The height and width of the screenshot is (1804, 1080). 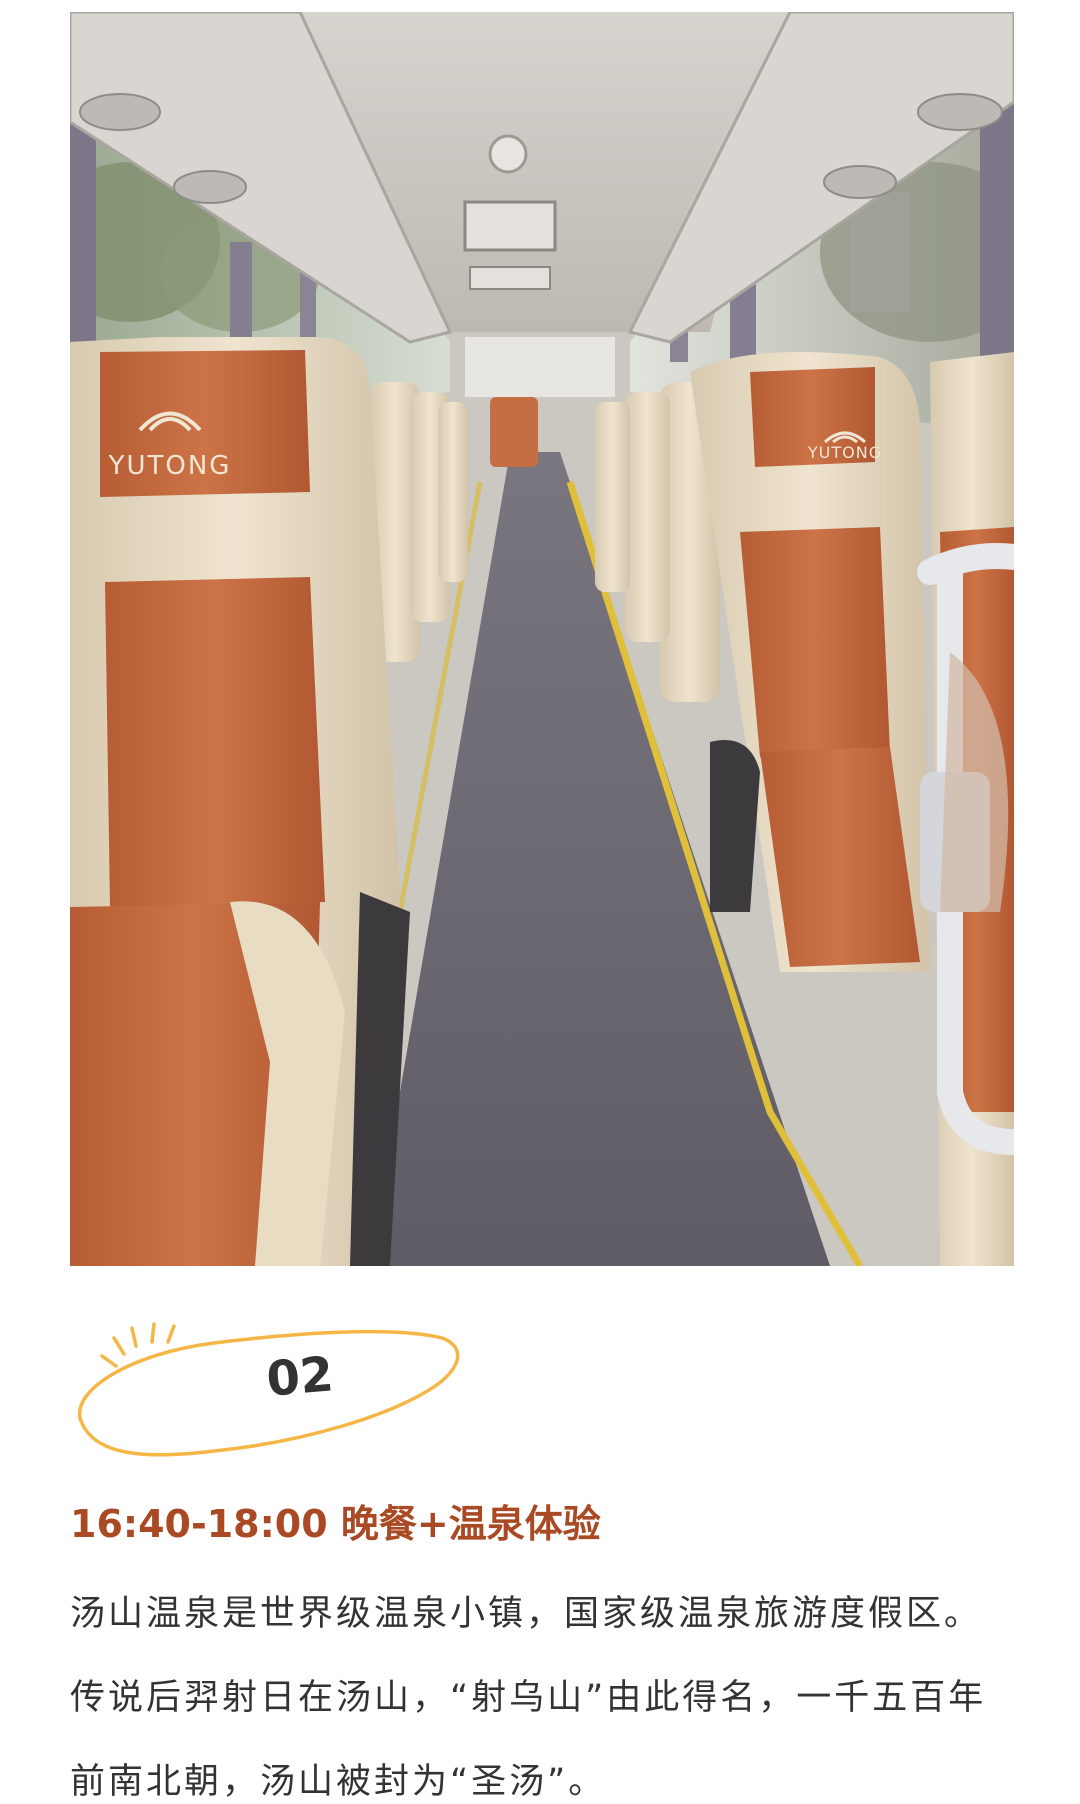 What do you see at coordinates (300, 1377) in the screenshot?
I see `section-number: 02` at bounding box center [300, 1377].